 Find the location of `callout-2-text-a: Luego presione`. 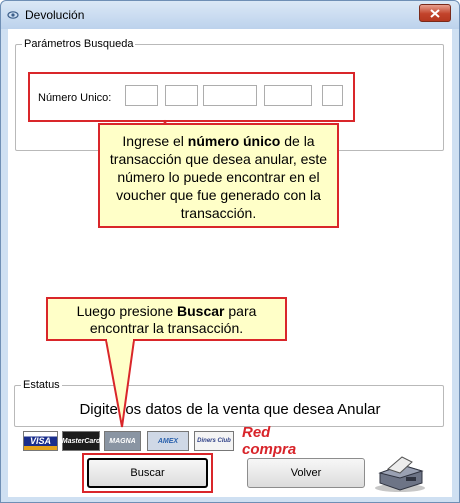

callout-2-text-a: Luego presione is located at coordinates (127, 311).